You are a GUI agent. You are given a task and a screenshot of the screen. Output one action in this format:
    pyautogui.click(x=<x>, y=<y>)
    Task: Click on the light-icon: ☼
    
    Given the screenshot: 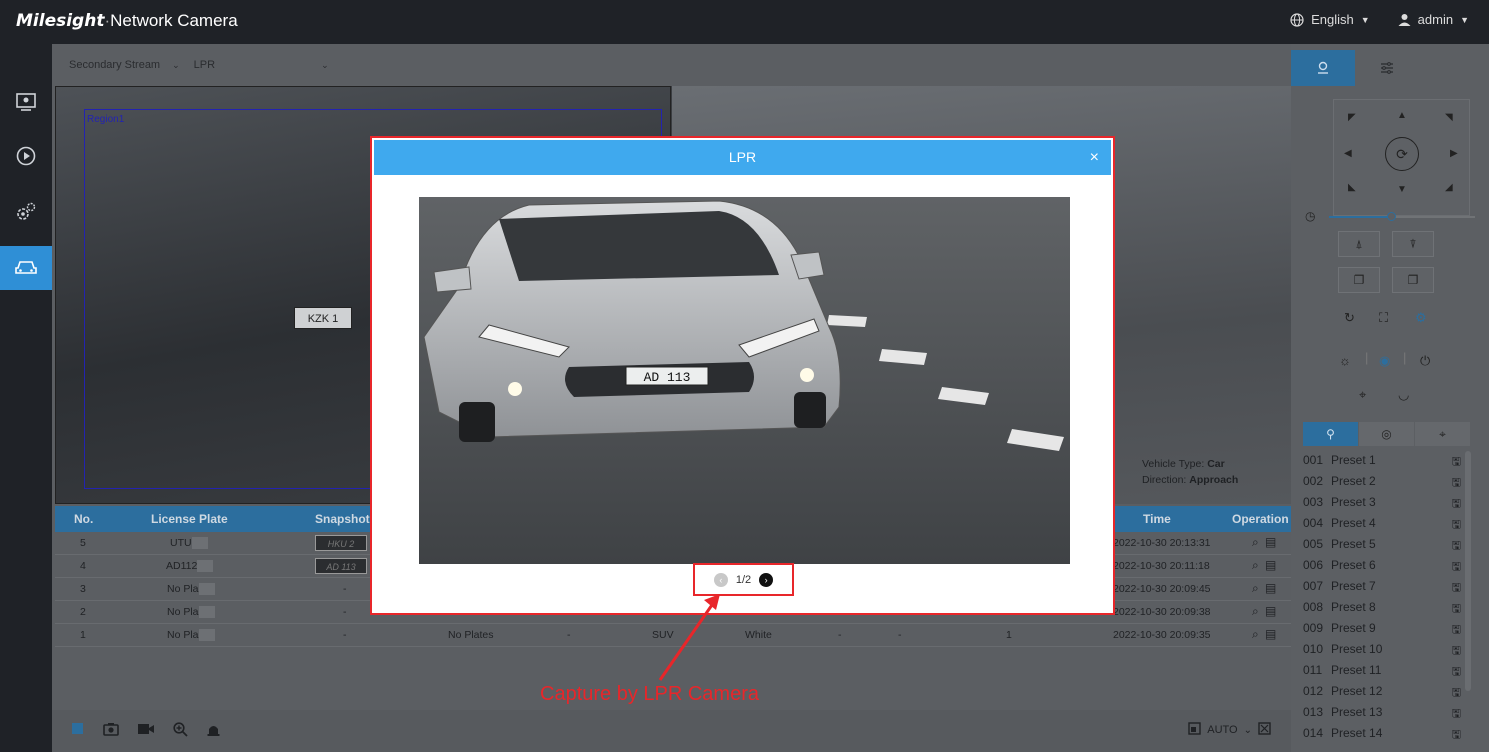 What is the action you would take?
    pyautogui.click(x=1345, y=360)
    